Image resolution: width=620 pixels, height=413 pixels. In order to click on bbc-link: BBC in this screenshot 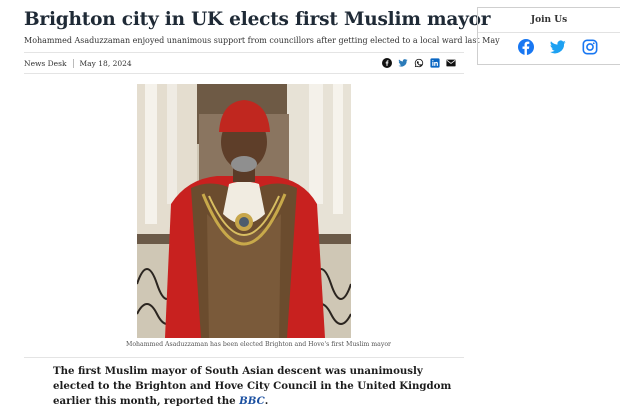, I will do `click(252, 401)`.